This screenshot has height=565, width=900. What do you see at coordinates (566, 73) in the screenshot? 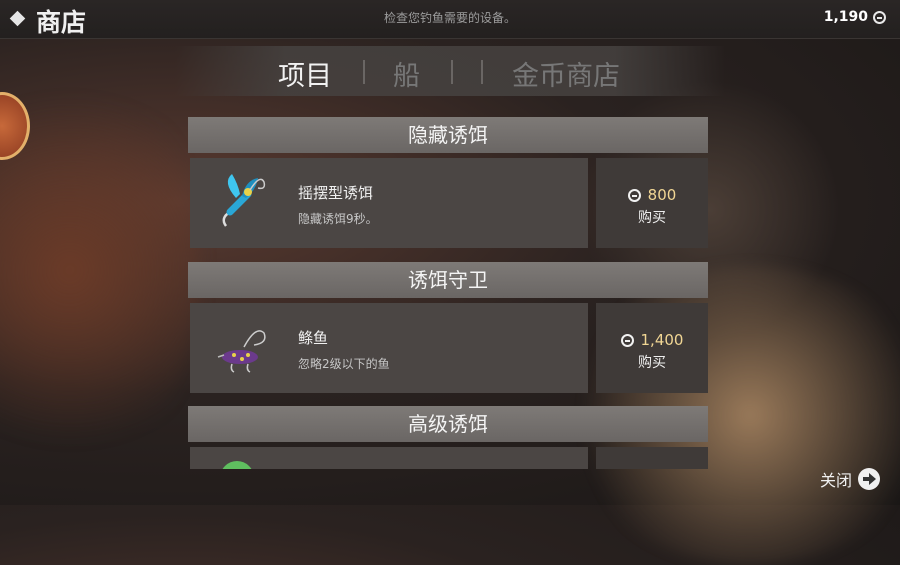
I see `tab-coin-shop: 金币商店` at bounding box center [566, 73].